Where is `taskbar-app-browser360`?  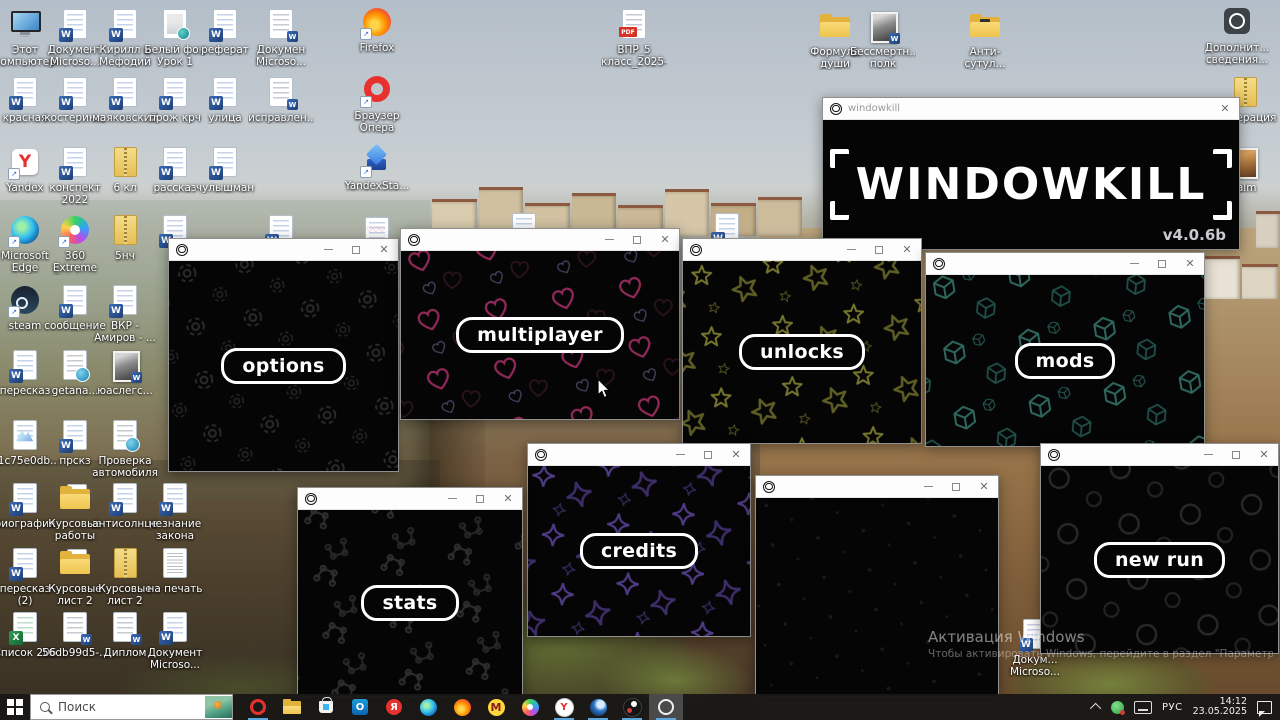 taskbar-app-browser360 is located at coordinates (530, 707).